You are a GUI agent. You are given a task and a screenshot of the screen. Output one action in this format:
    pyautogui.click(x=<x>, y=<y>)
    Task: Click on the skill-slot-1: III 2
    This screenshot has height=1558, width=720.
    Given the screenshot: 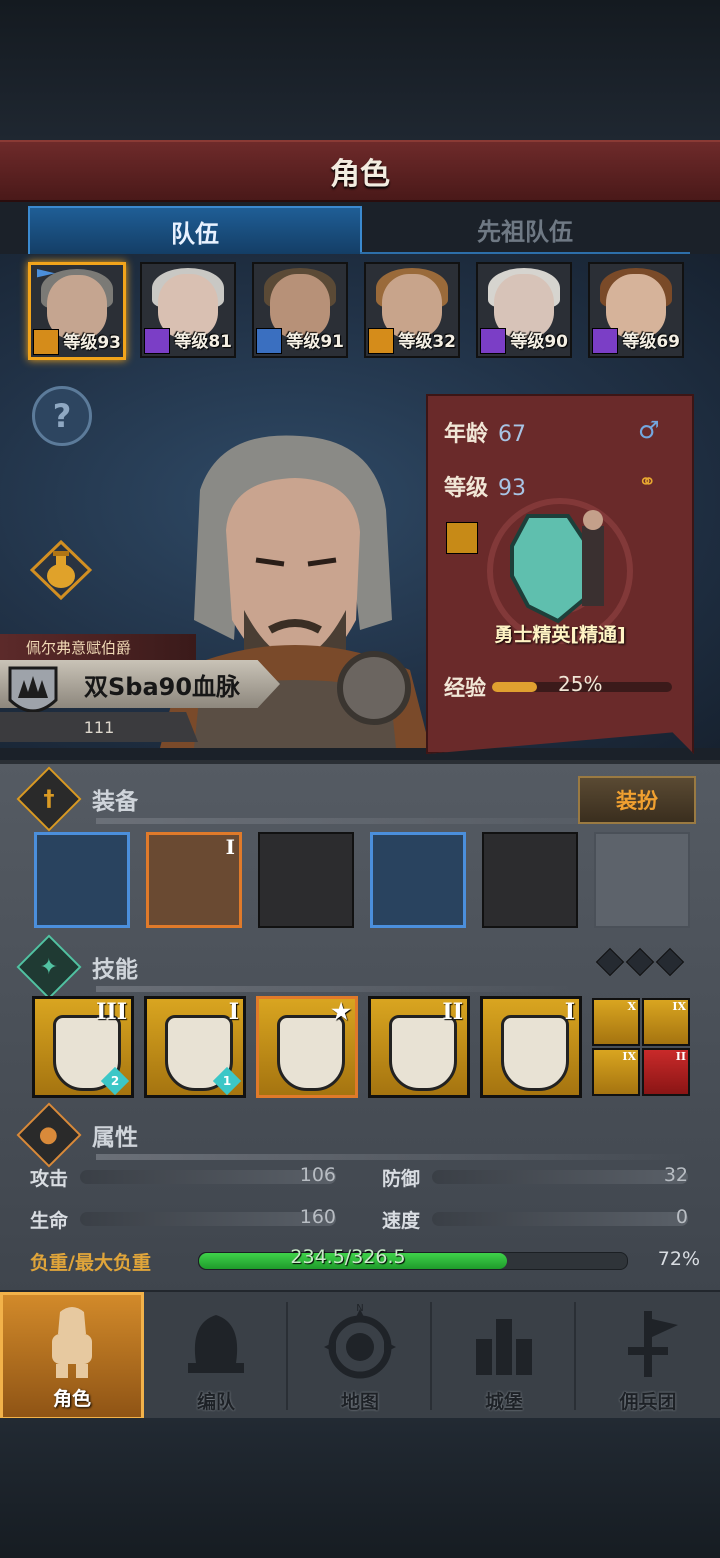 What is the action you would take?
    pyautogui.click(x=83, y=1047)
    